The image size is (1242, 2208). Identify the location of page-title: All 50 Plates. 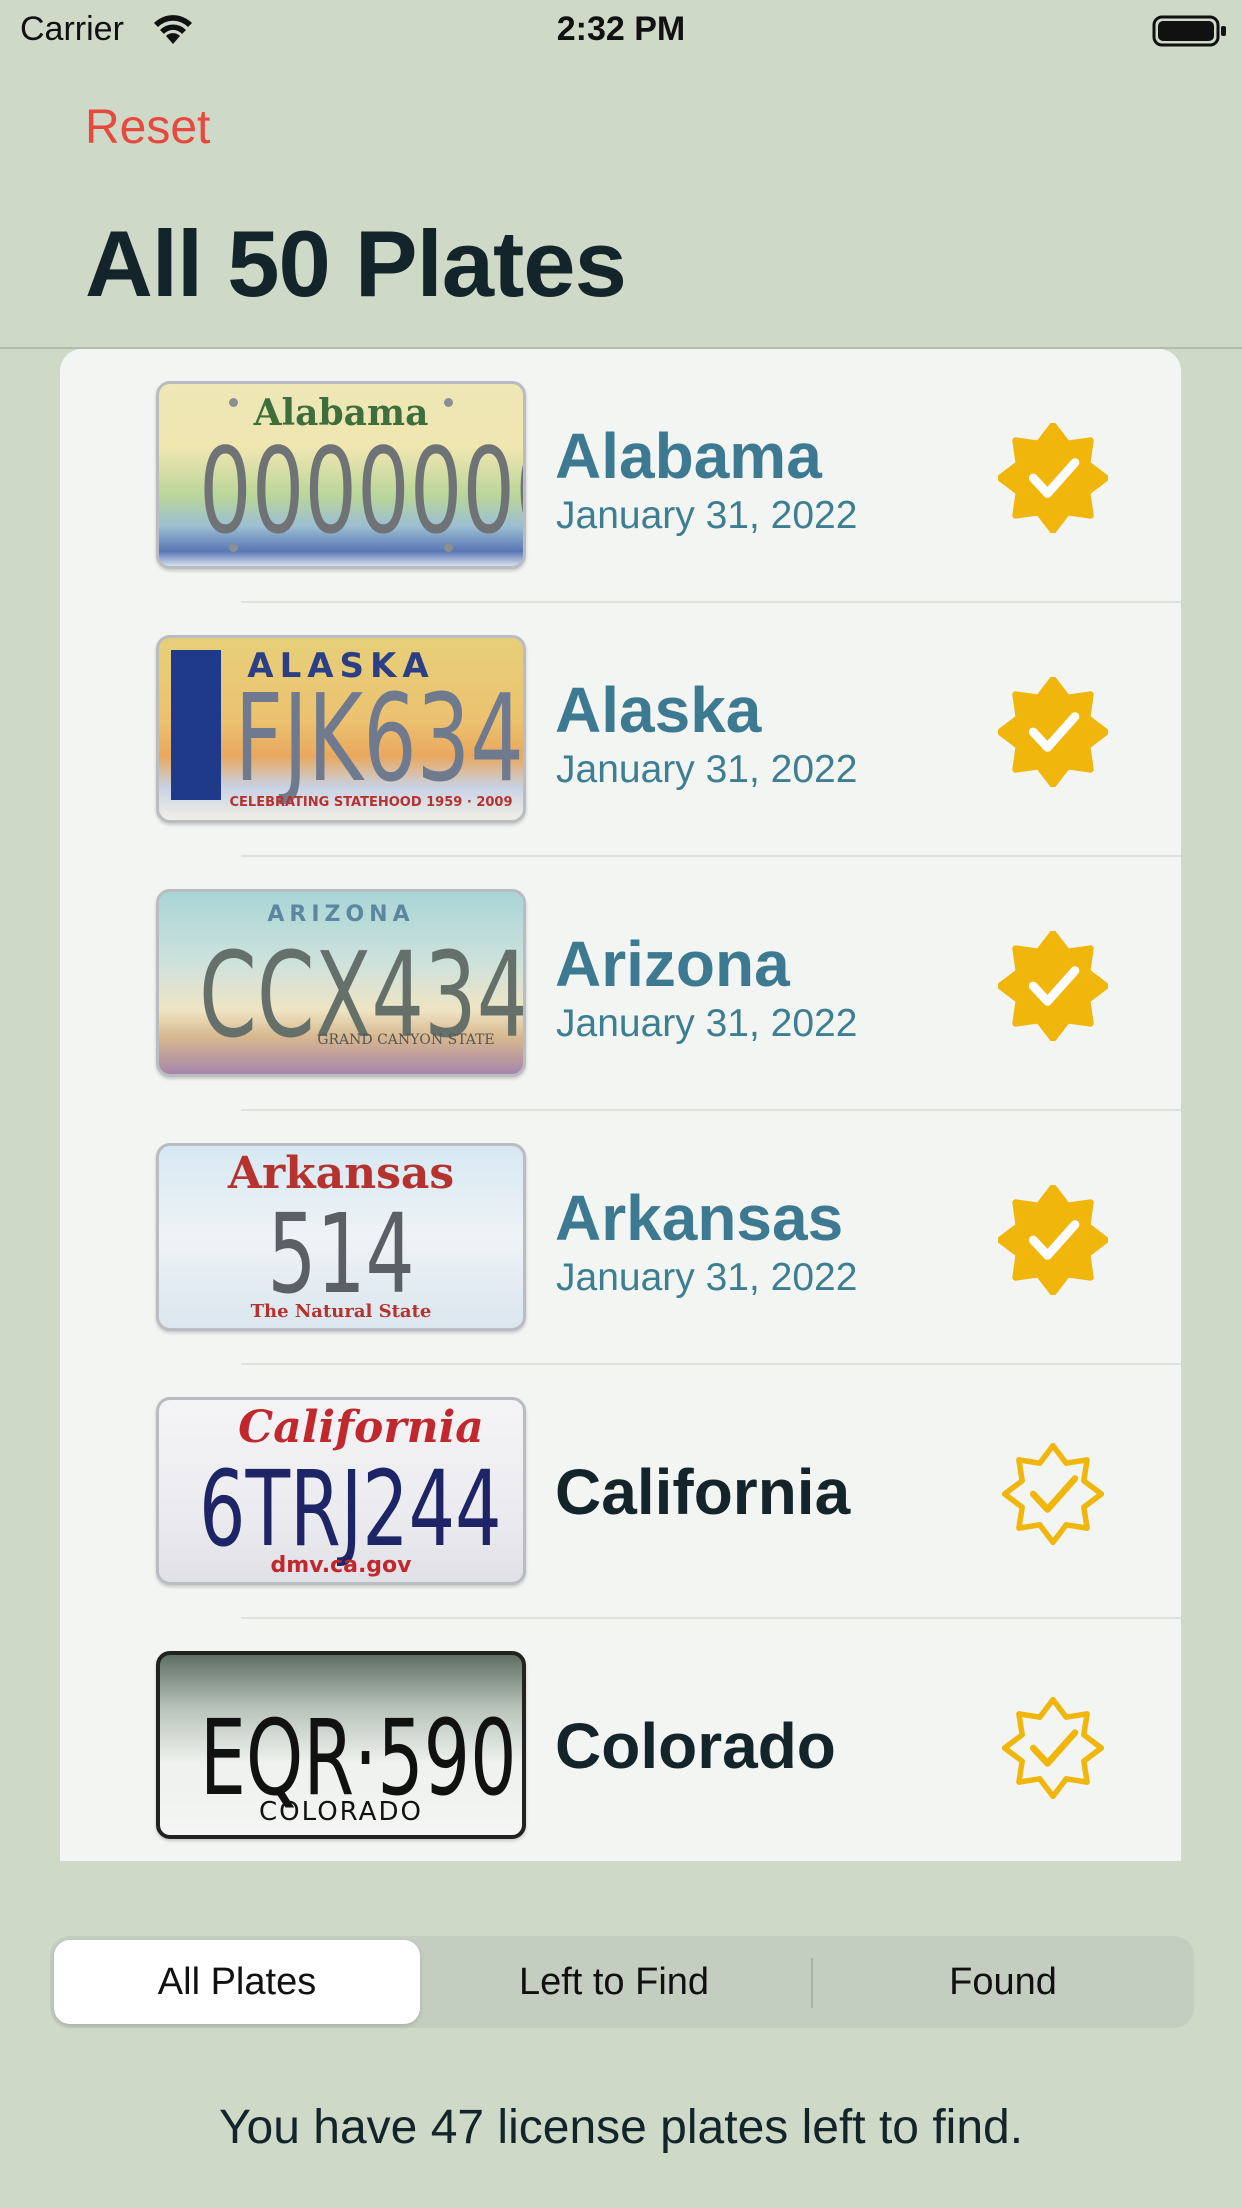
(356, 263).